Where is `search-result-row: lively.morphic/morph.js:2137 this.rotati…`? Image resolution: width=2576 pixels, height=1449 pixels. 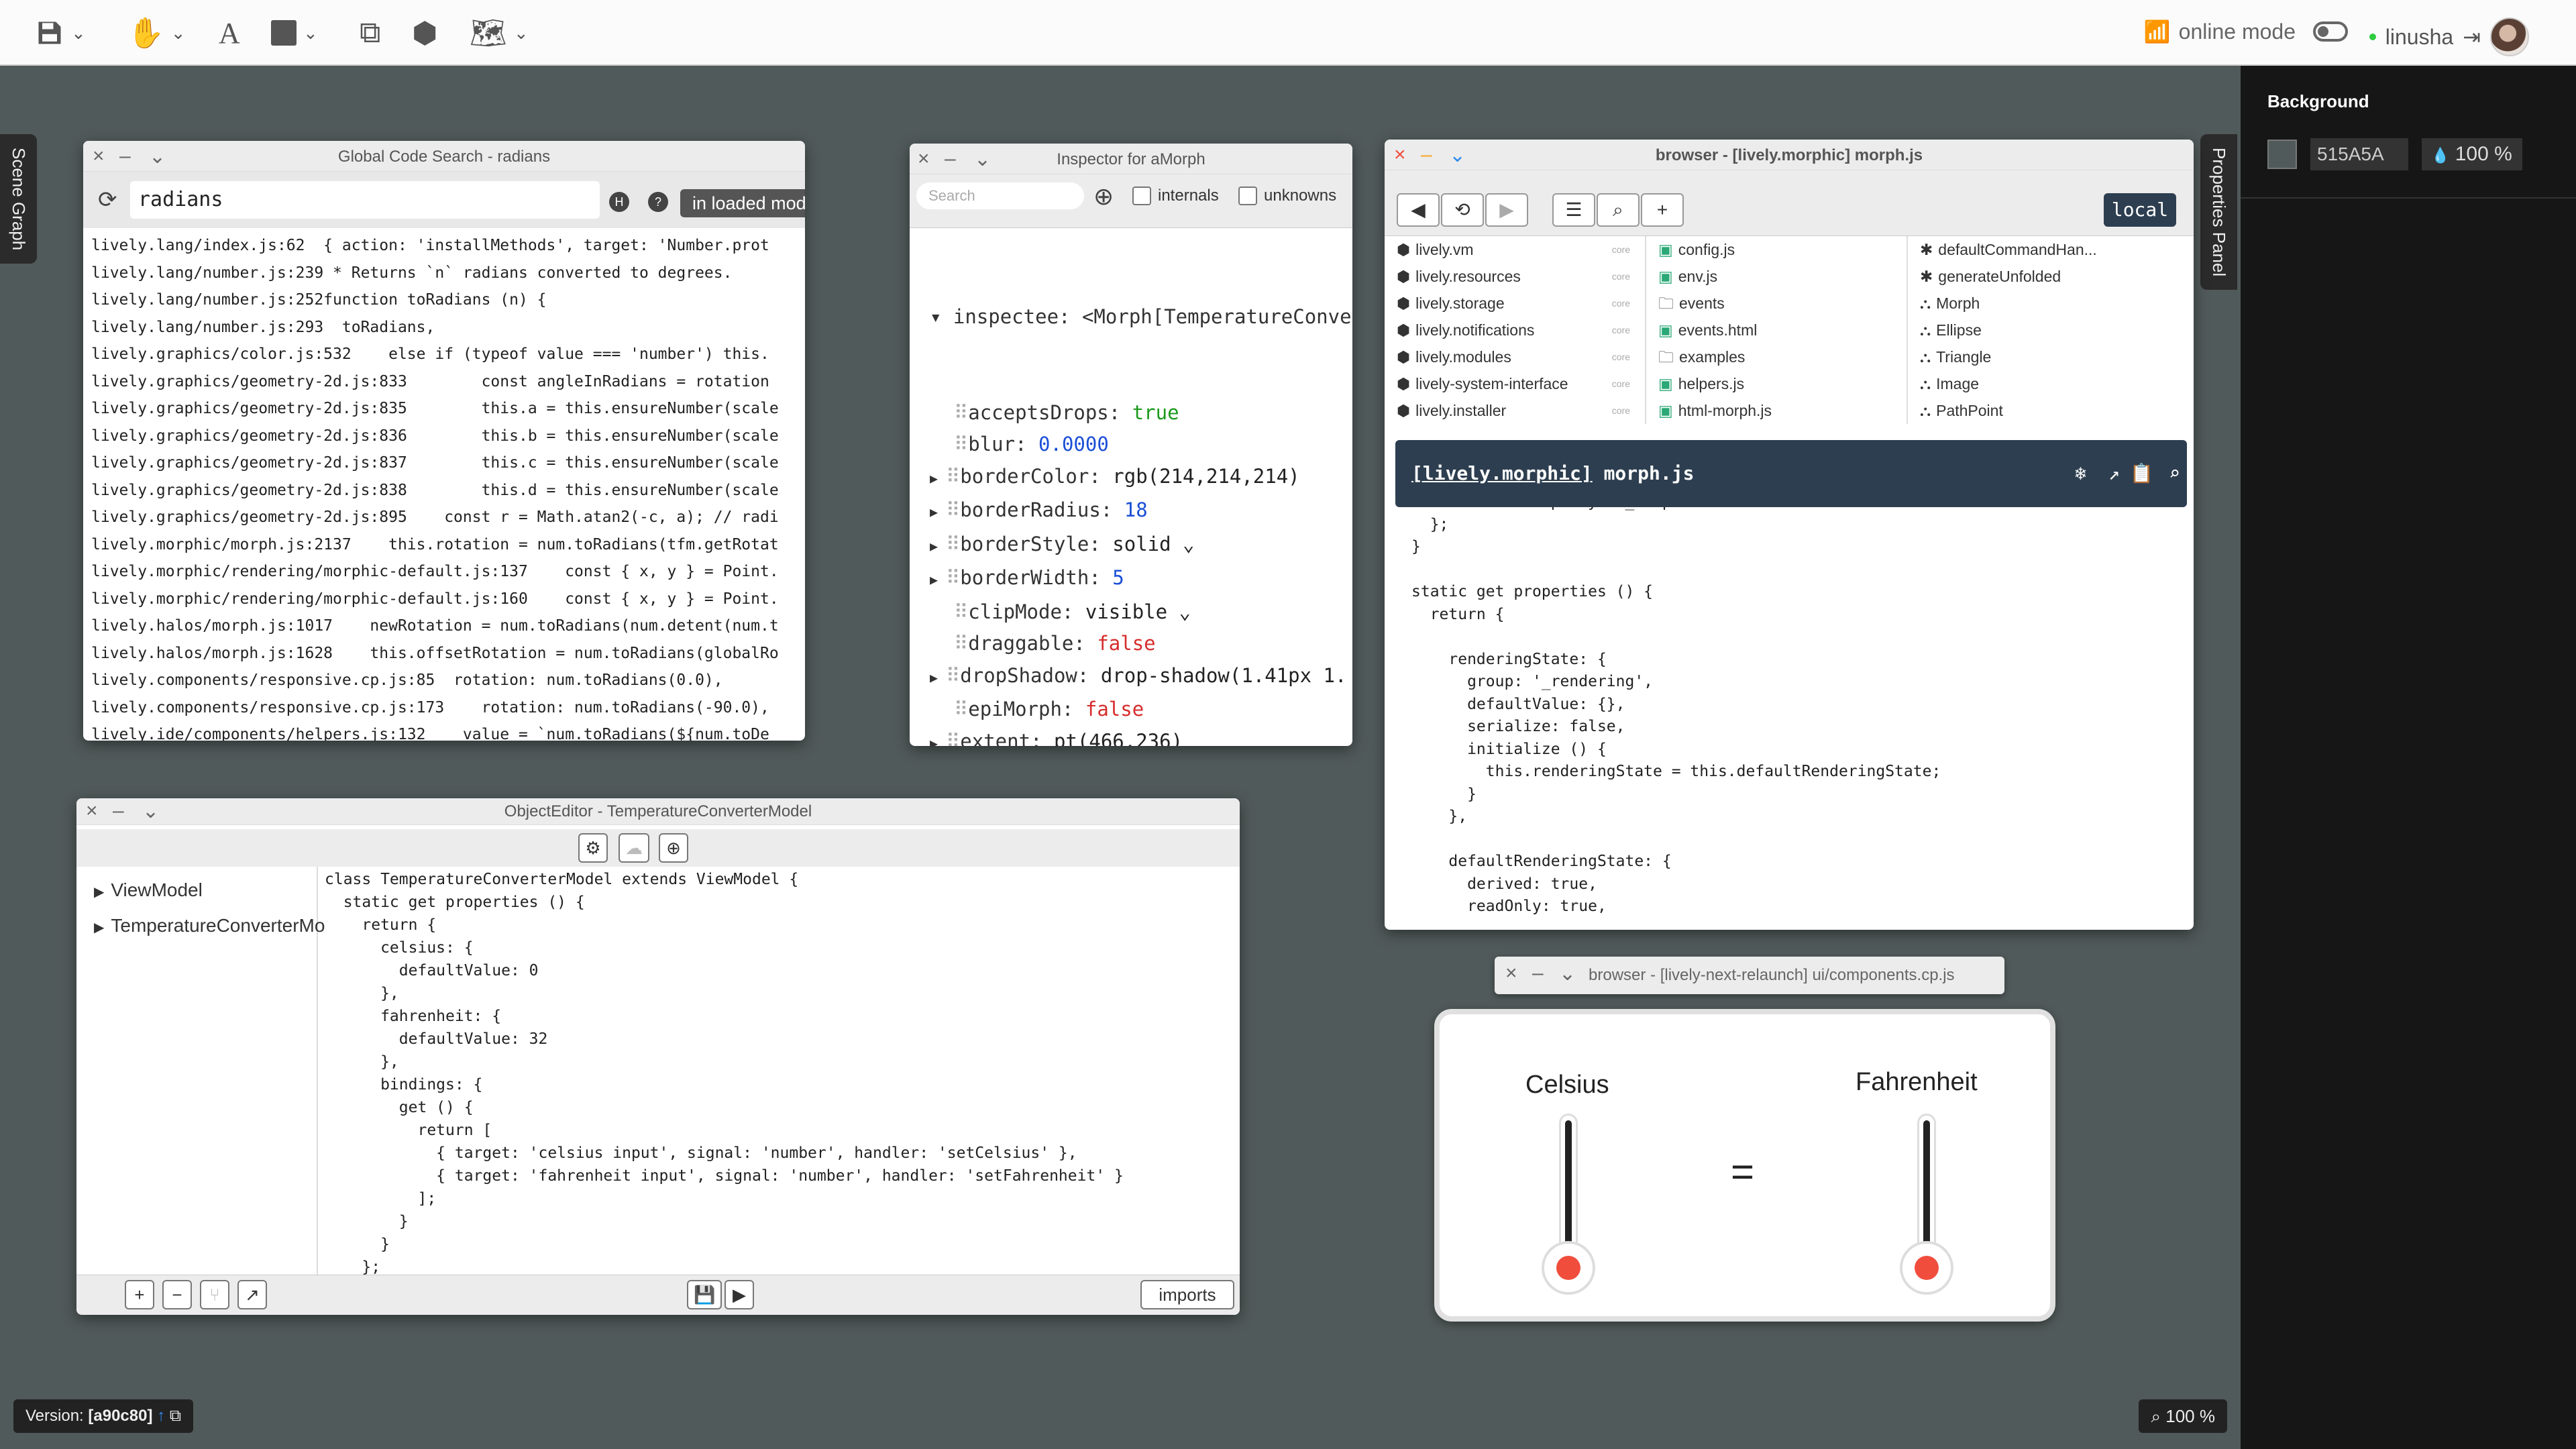
search-result-row: lively.morphic/morph.js:2137 this.rotati… is located at coordinates (435, 545).